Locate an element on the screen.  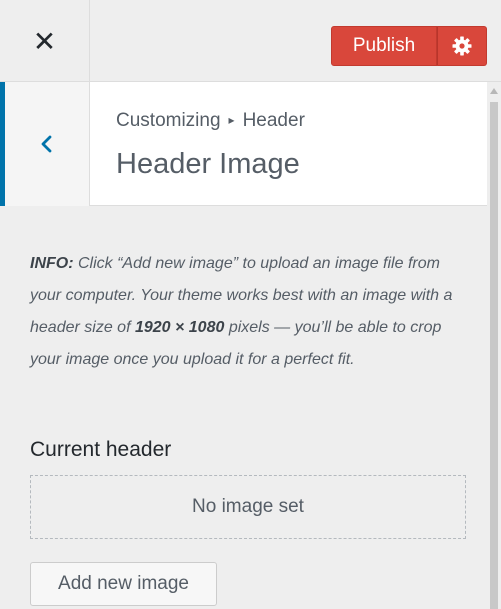
close-icon: ✕ is located at coordinates (44, 41).